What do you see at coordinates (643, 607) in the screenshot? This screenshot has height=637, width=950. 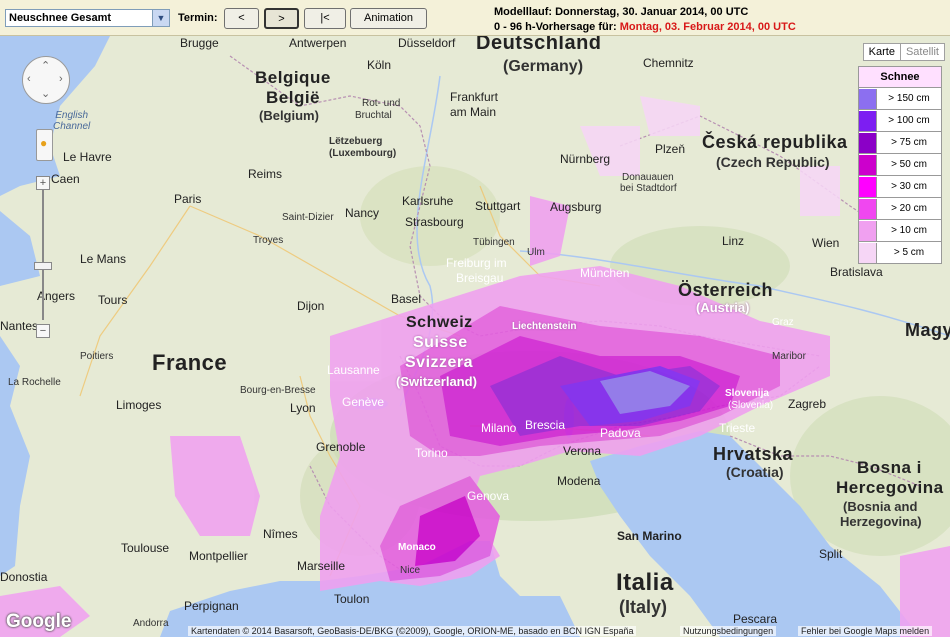 I see `country-label-italy: (Italy)` at bounding box center [643, 607].